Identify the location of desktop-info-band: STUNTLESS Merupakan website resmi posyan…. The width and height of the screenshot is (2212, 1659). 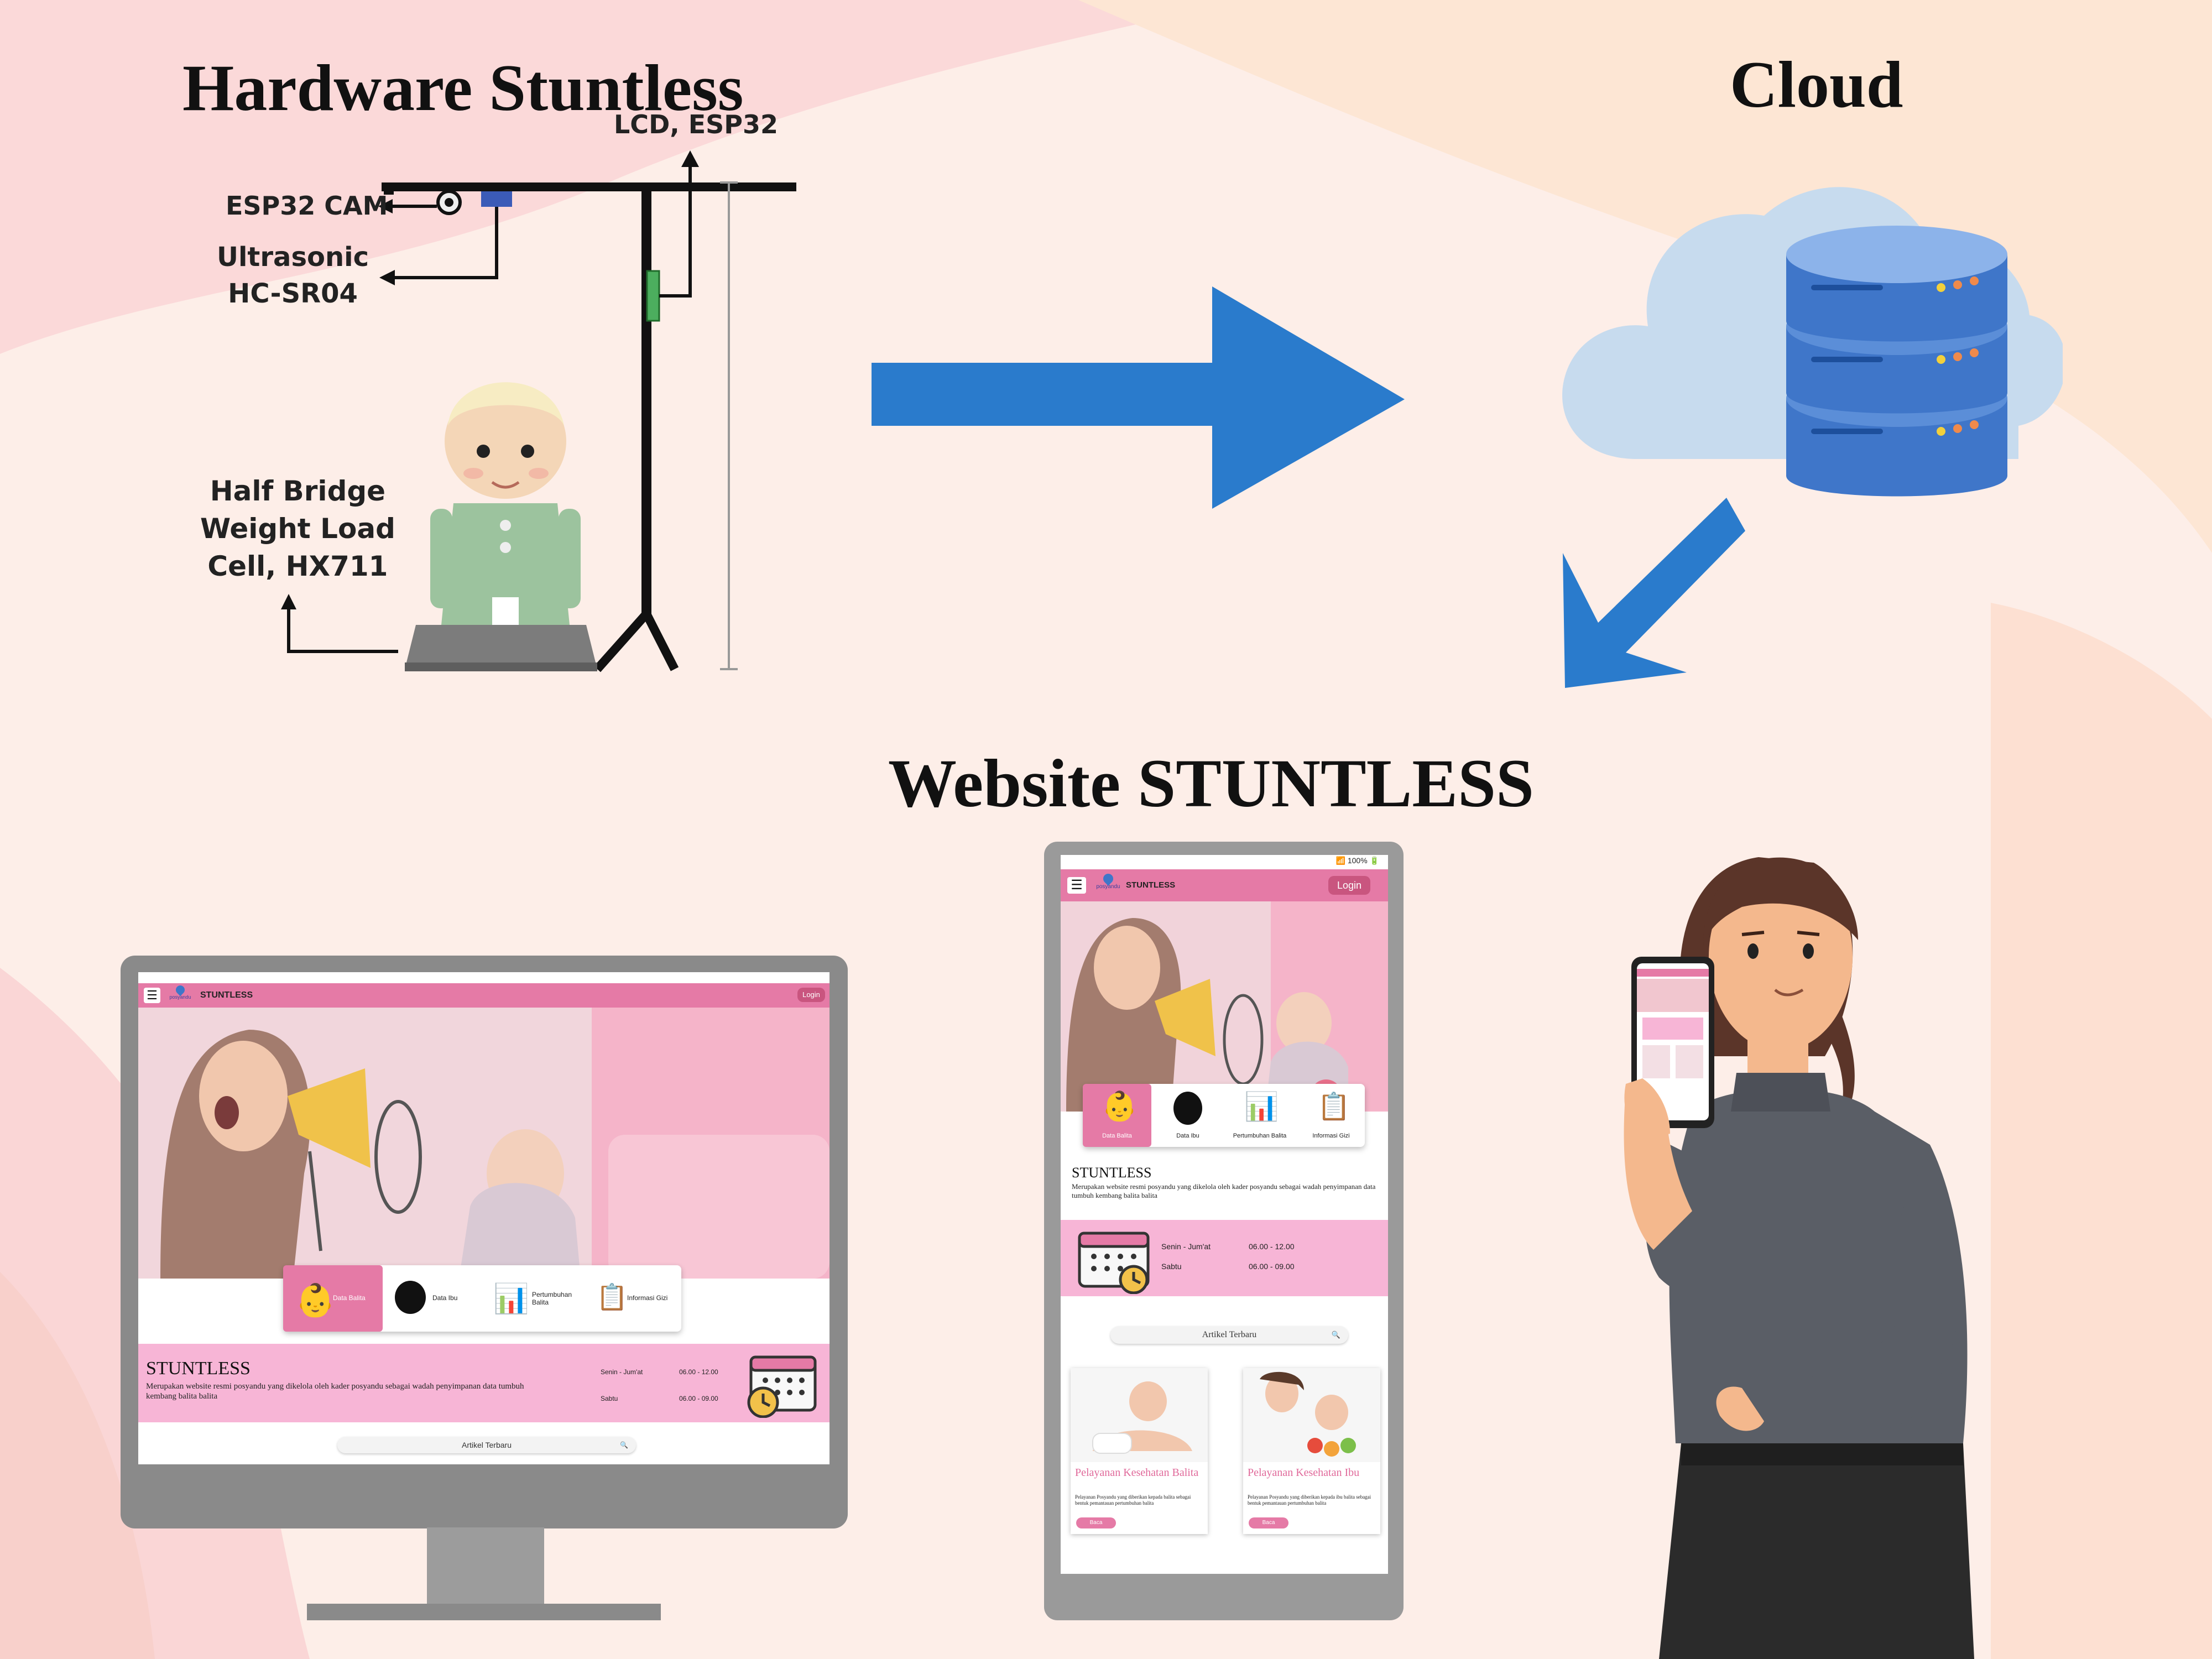
(484, 1383).